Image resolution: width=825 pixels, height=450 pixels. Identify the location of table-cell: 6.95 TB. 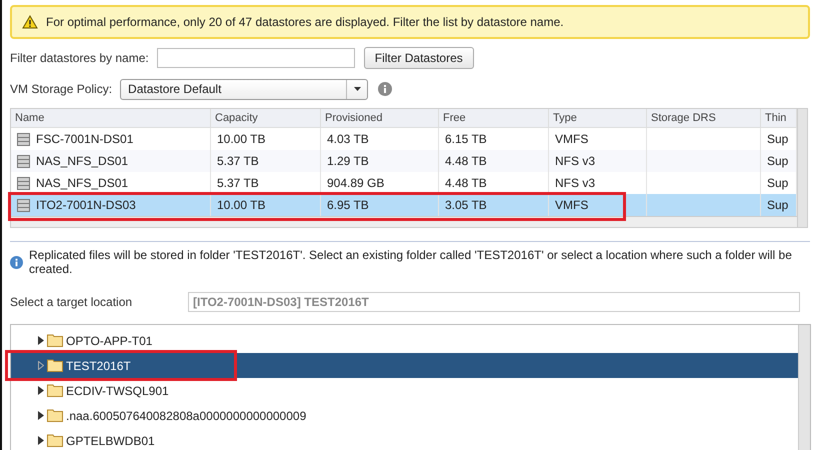
(348, 205).